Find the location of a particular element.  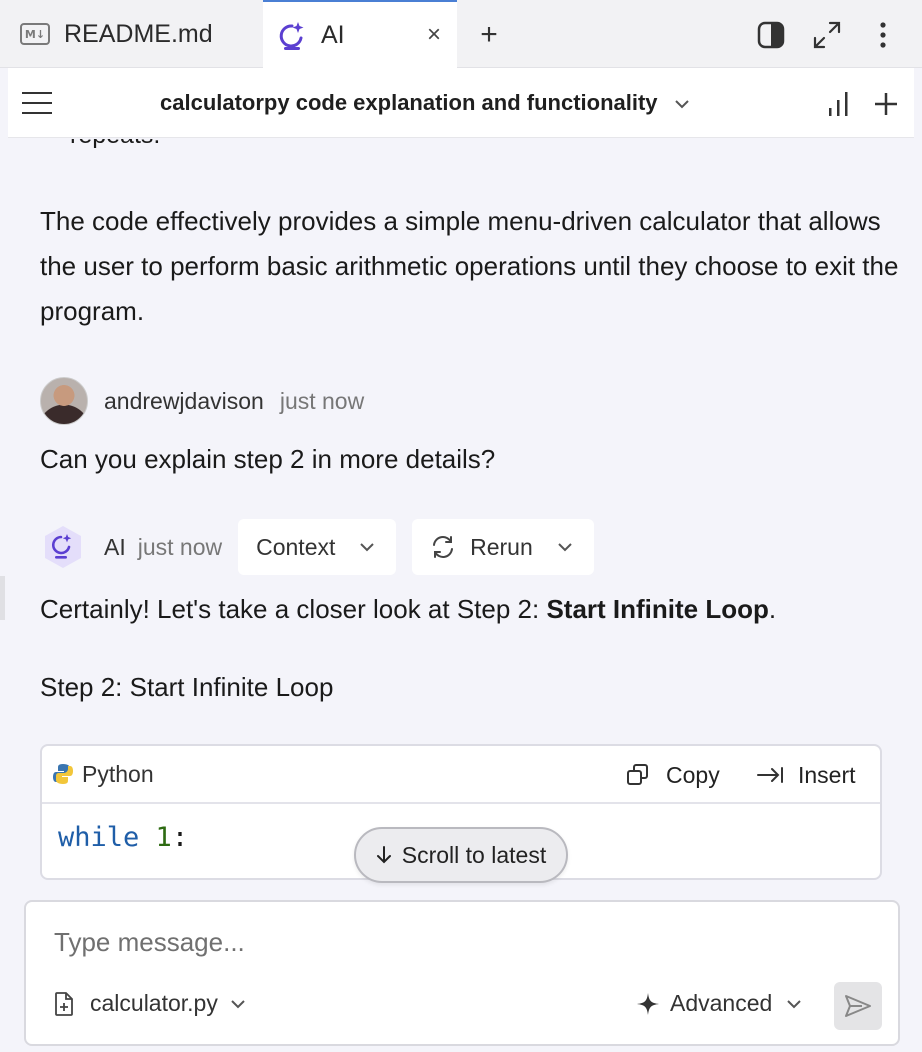

user-message: Can you explain step 2 in more details? is located at coordinates (268, 459).